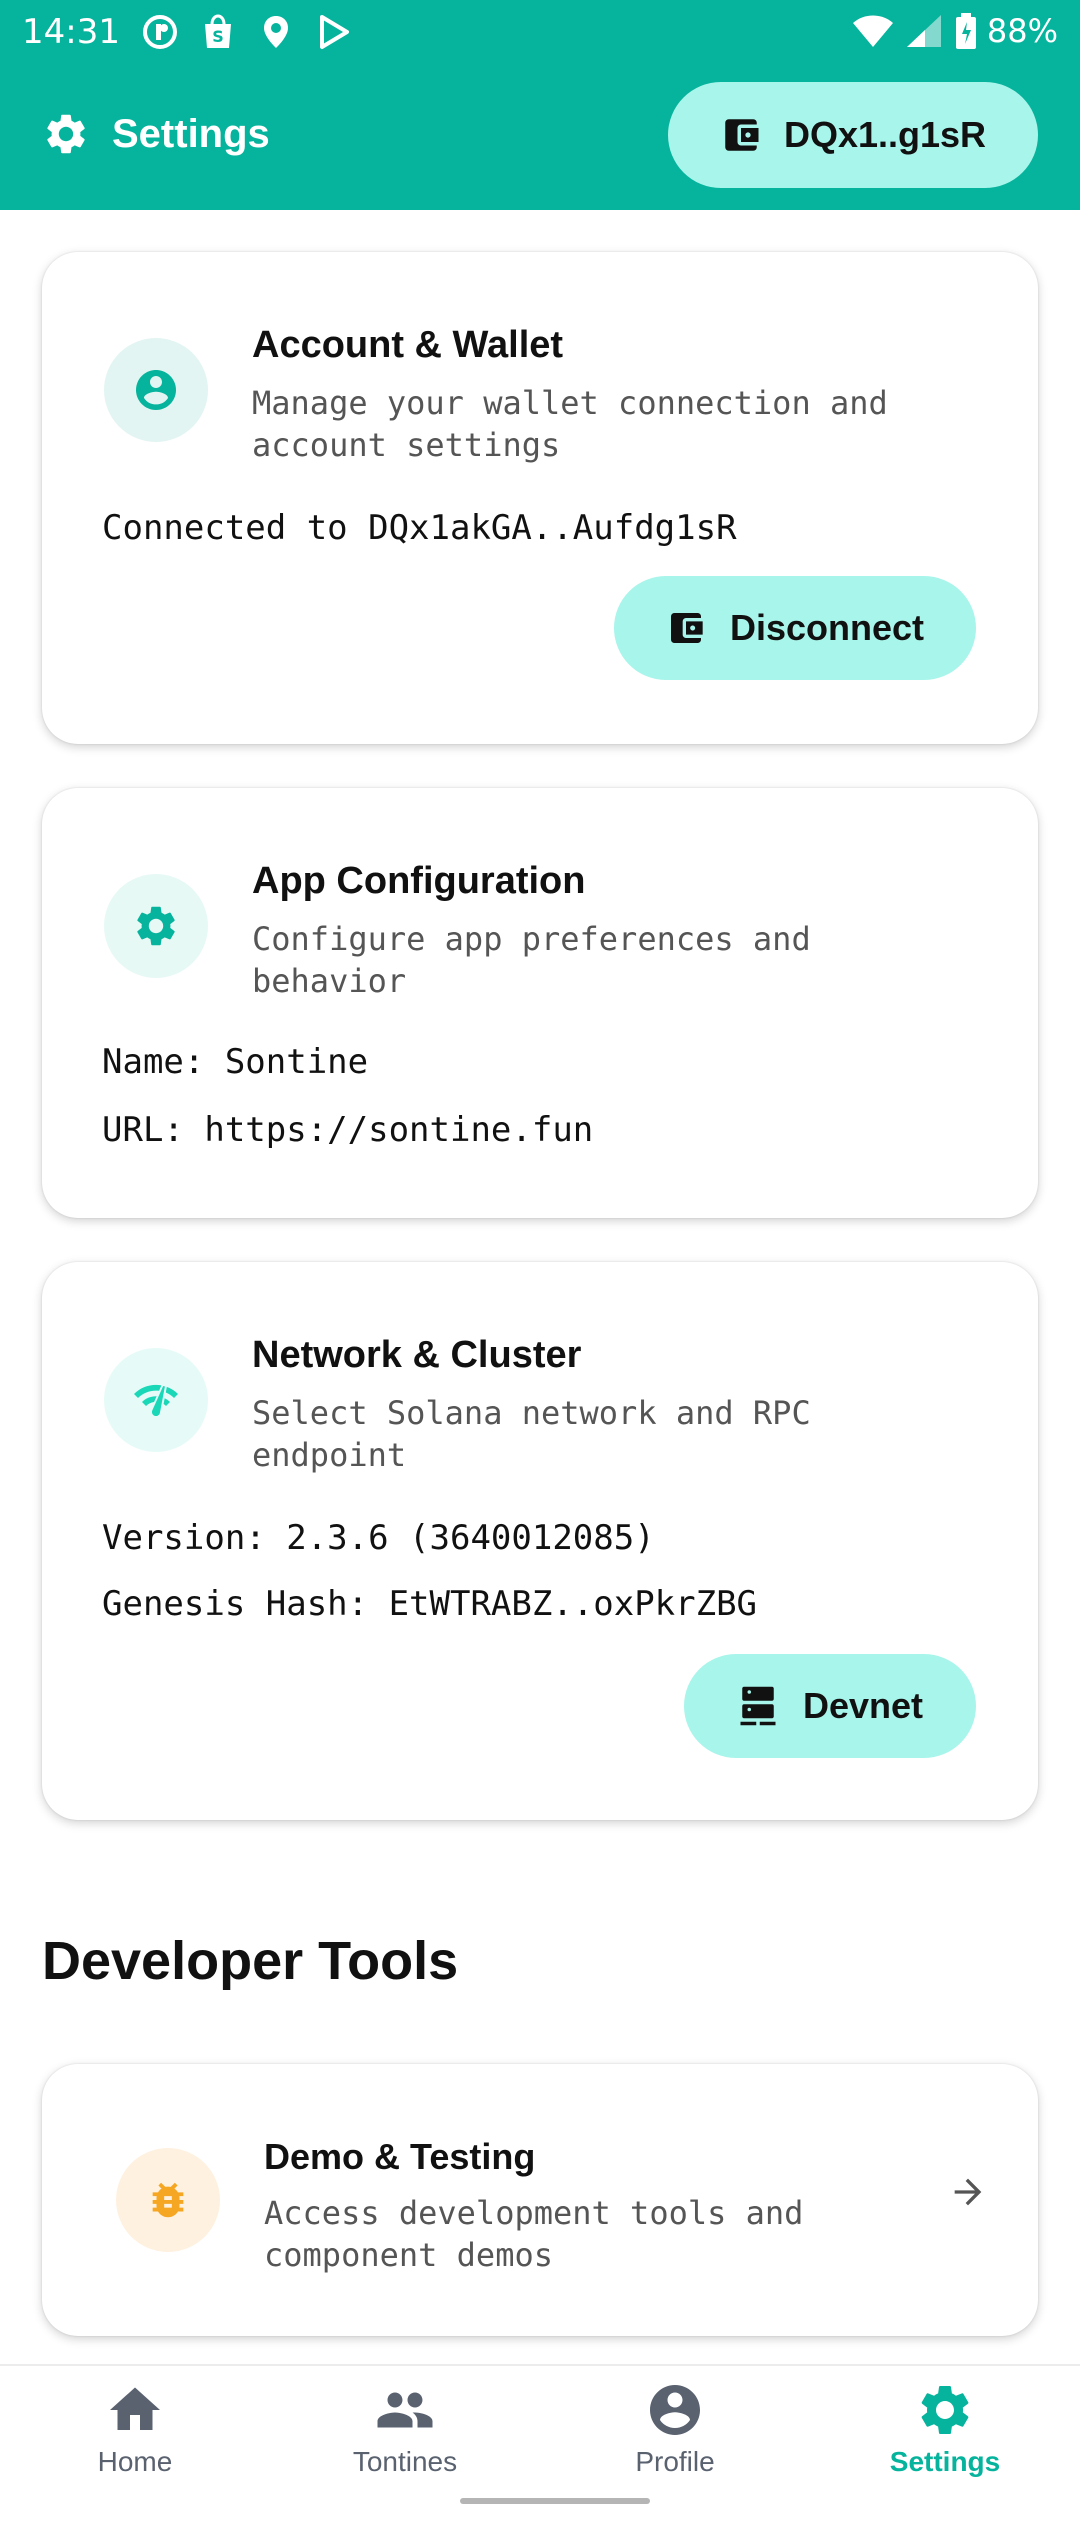  What do you see at coordinates (135, 2408) in the screenshot?
I see `home-icon` at bounding box center [135, 2408].